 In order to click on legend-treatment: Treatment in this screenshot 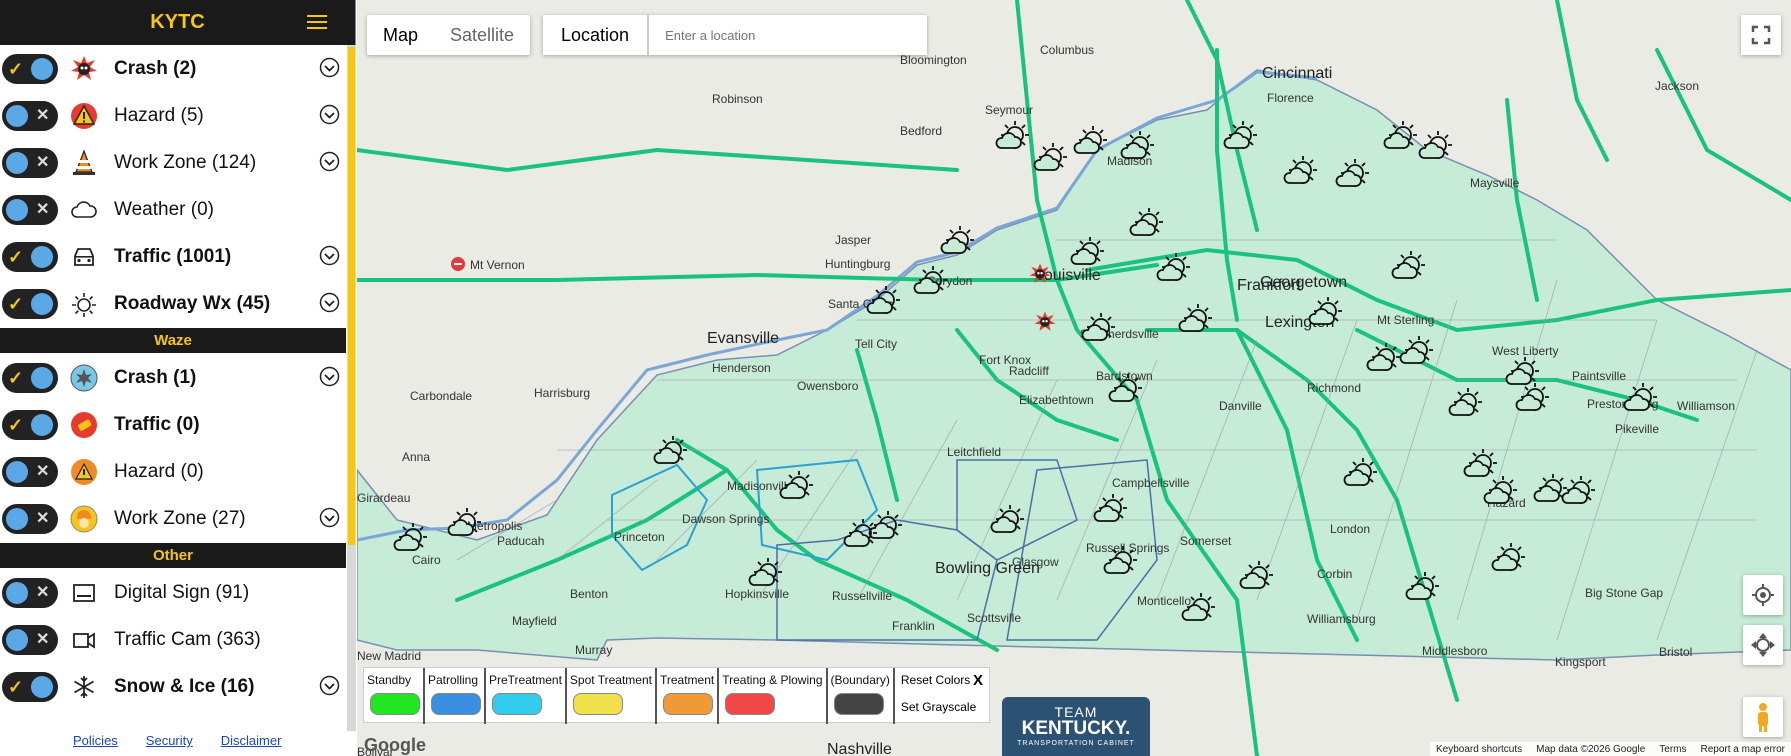, I will do `click(688, 696)`.